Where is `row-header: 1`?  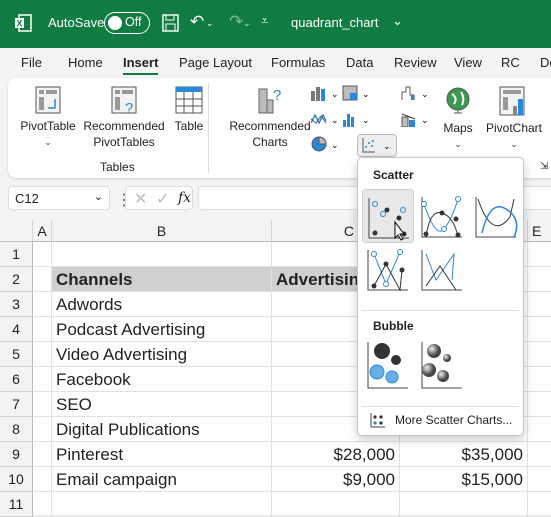
row-header: 1 is located at coordinates (16, 254).